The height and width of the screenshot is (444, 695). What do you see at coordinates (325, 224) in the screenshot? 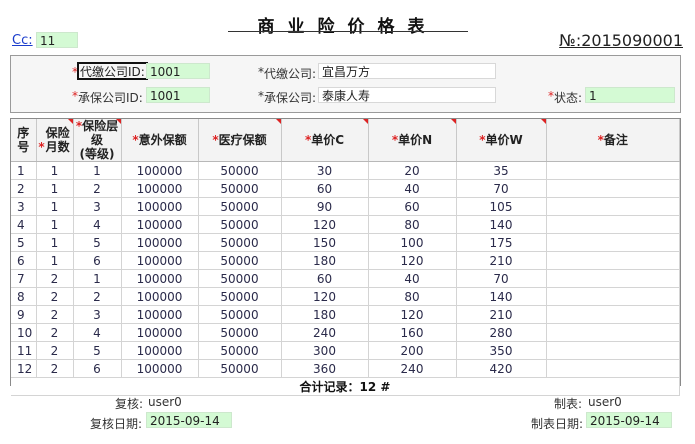
I see `cell-c: 120` at bounding box center [325, 224].